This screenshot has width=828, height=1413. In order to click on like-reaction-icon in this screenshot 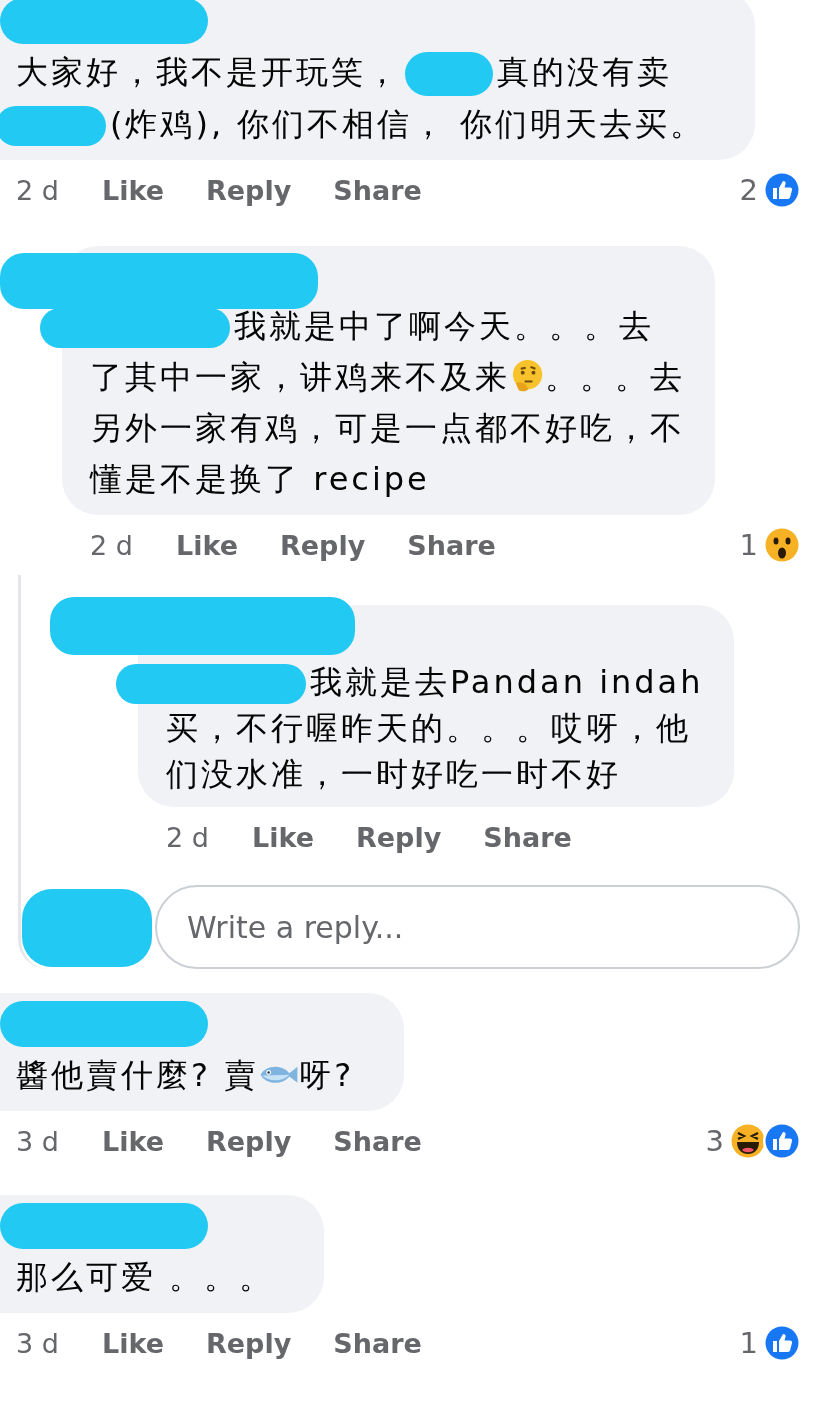, I will do `click(782, 1141)`.